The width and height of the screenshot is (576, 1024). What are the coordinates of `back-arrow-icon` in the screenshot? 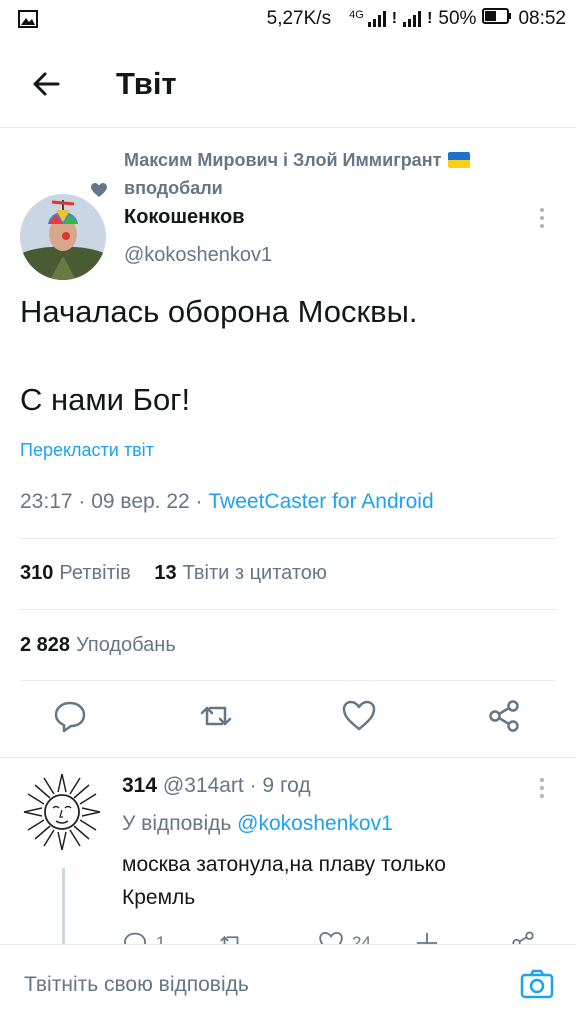 It's located at (46, 84).